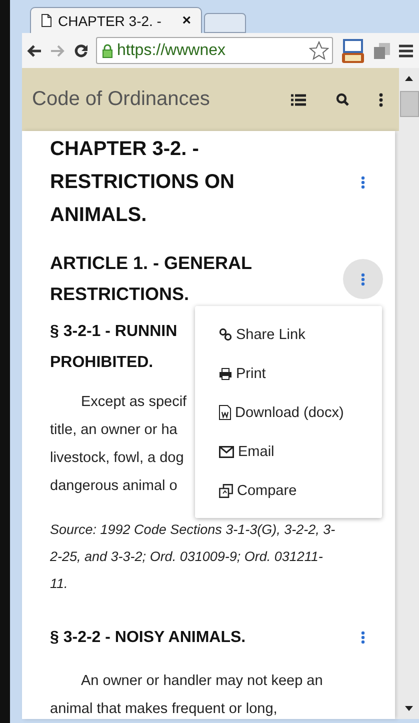 Image resolution: width=419 pixels, height=723 pixels. I want to click on close-tab-button: ×, so click(186, 20).